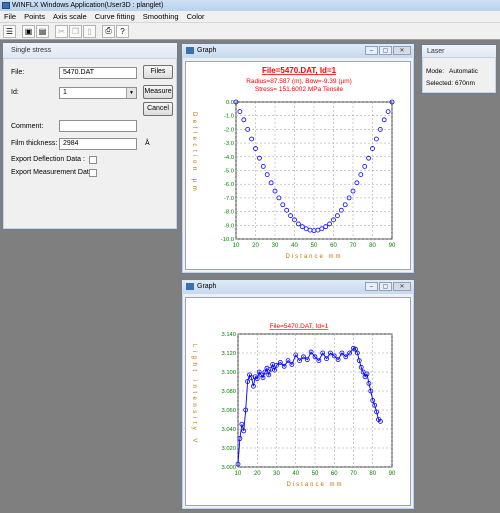  Describe the element at coordinates (229, 117) in the screenshot. I see `y-tick-label: -1.0` at that location.